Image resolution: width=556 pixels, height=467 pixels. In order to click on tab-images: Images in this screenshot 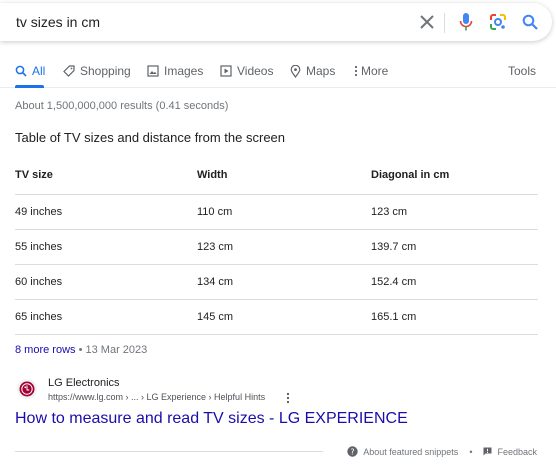, I will do `click(175, 71)`.